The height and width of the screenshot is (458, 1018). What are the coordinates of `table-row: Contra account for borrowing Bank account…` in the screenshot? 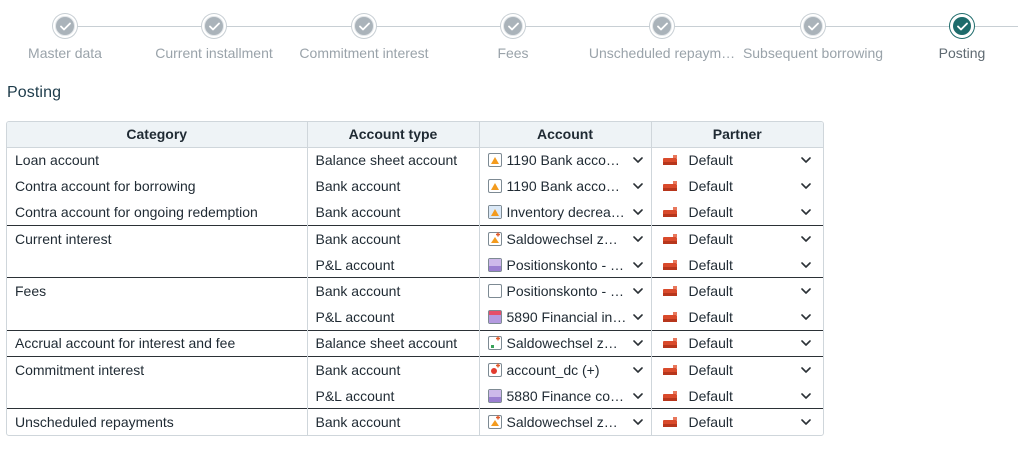 It's located at (415, 186).